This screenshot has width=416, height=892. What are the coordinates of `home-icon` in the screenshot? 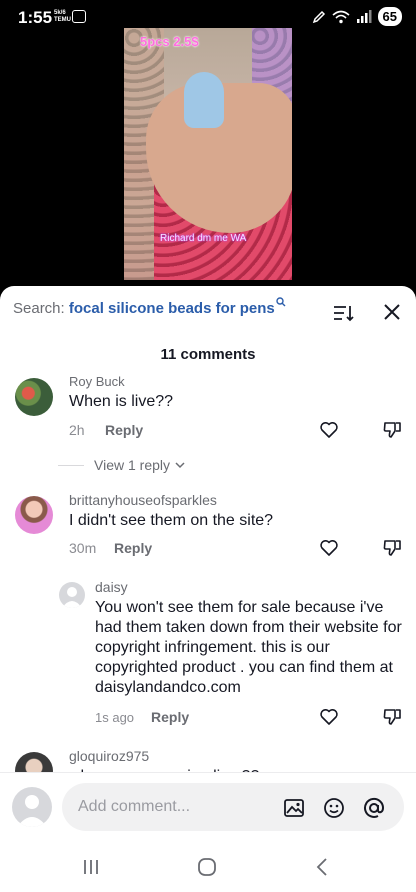 It's located at (207, 867).